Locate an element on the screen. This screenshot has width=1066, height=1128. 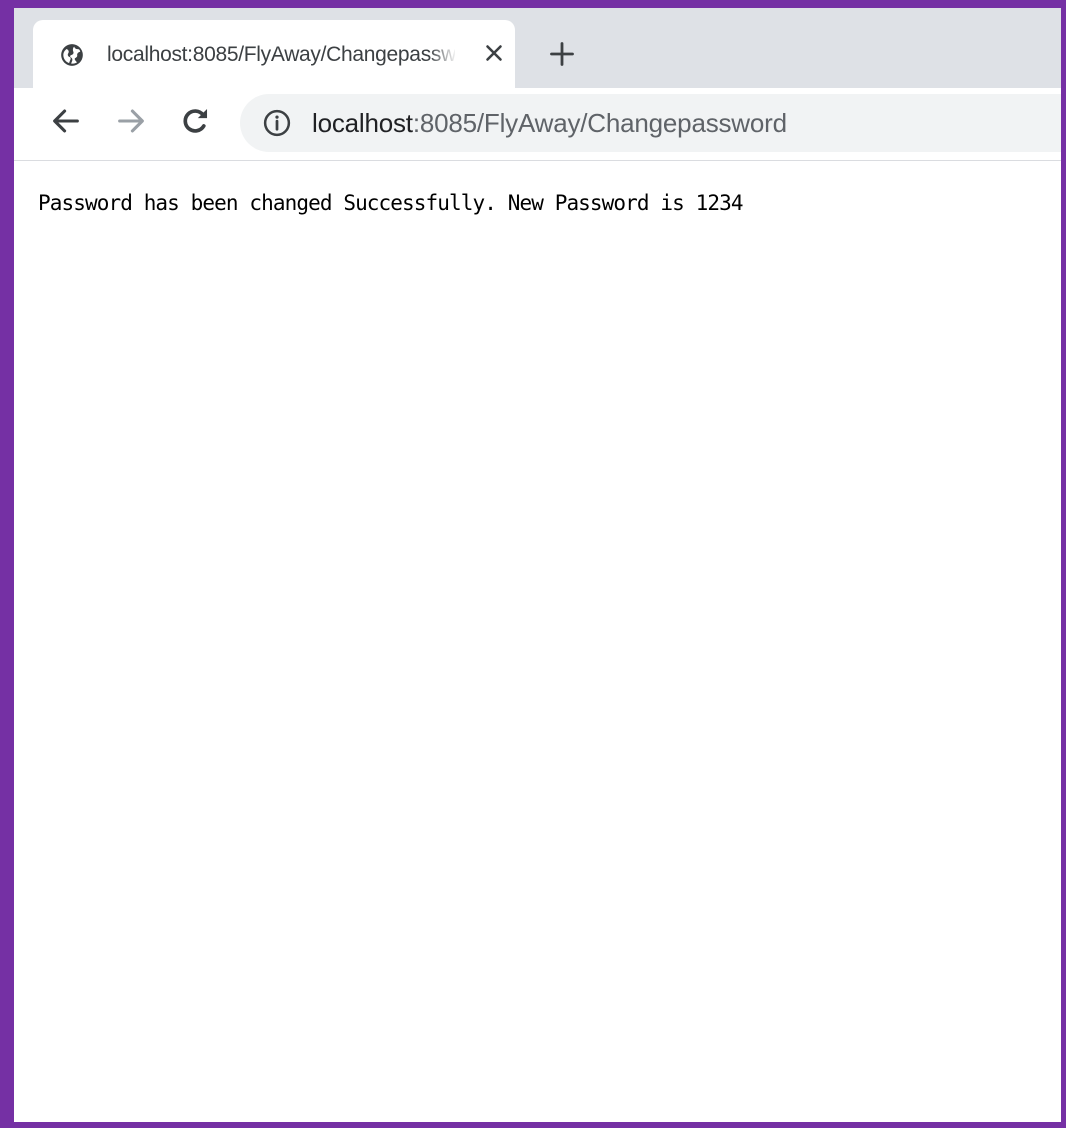
url-host: localhost is located at coordinates (362, 123).